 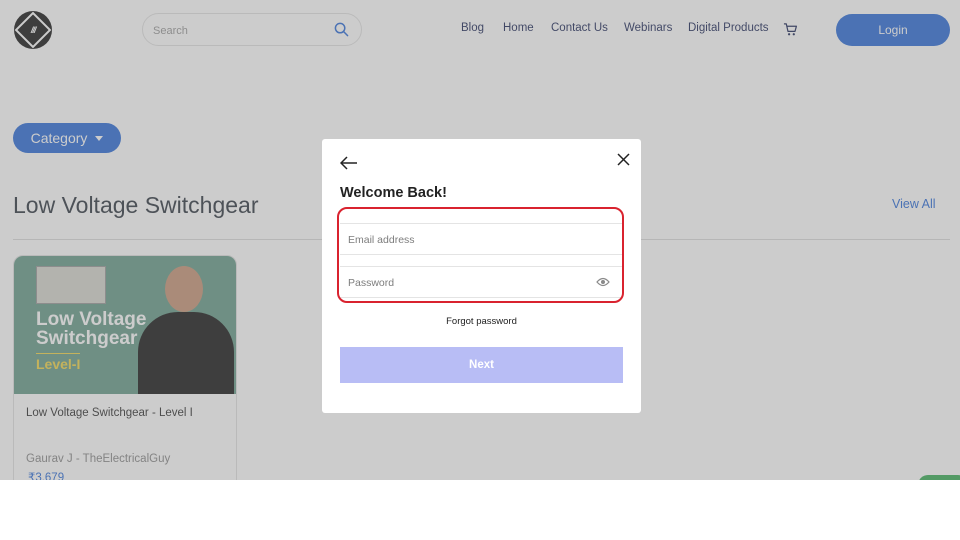 I want to click on eye-icon, so click(x=603, y=282).